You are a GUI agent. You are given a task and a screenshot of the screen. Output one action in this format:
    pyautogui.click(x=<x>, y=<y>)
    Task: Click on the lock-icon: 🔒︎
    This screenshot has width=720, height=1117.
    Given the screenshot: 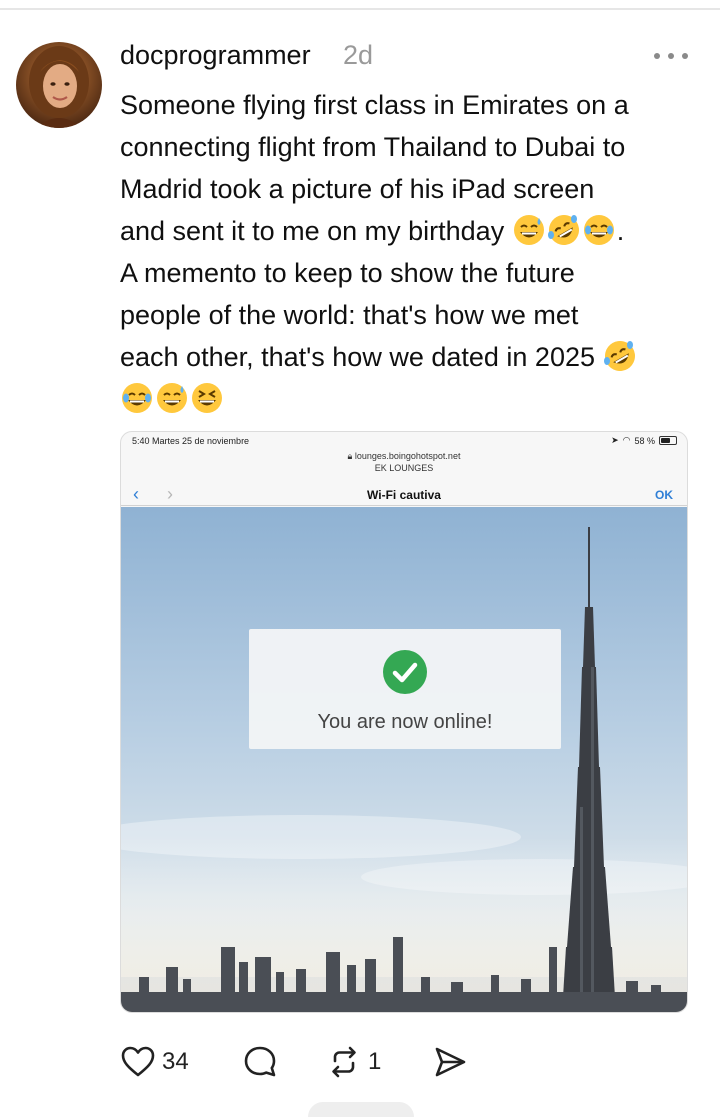 What is the action you would take?
    pyautogui.click(x=350, y=456)
    